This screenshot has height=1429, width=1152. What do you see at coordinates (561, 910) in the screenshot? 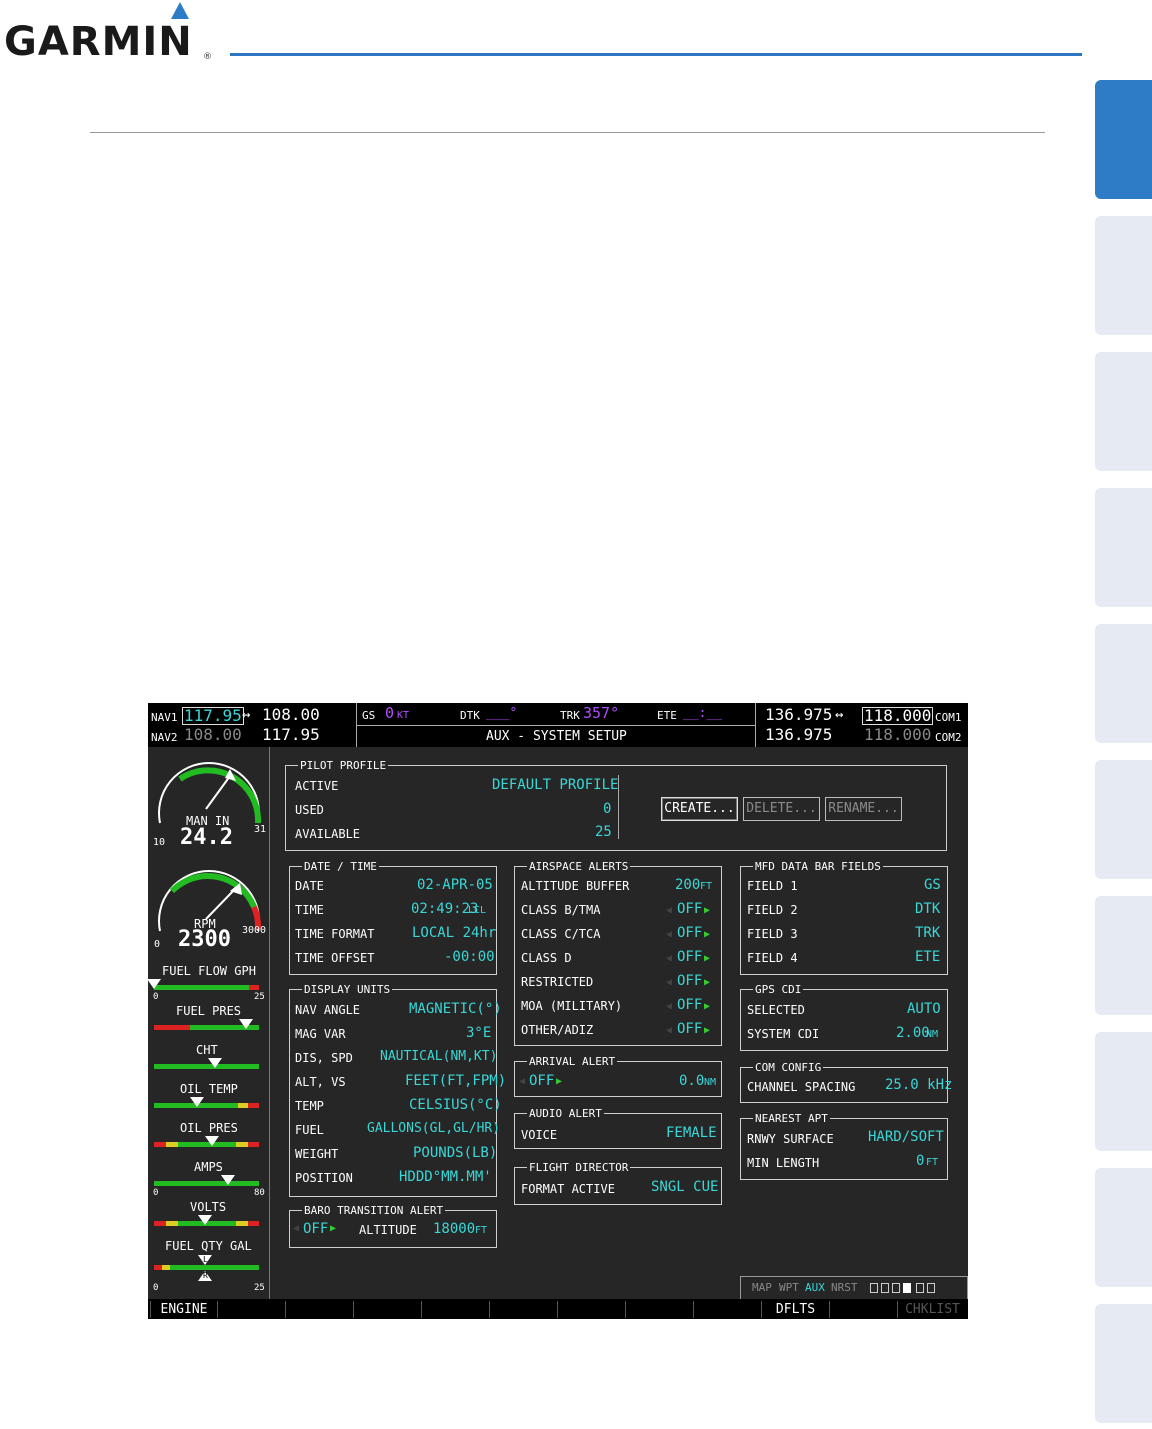
I see `class-b-label: CLASS B/TMA` at bounding box center [561, 910].